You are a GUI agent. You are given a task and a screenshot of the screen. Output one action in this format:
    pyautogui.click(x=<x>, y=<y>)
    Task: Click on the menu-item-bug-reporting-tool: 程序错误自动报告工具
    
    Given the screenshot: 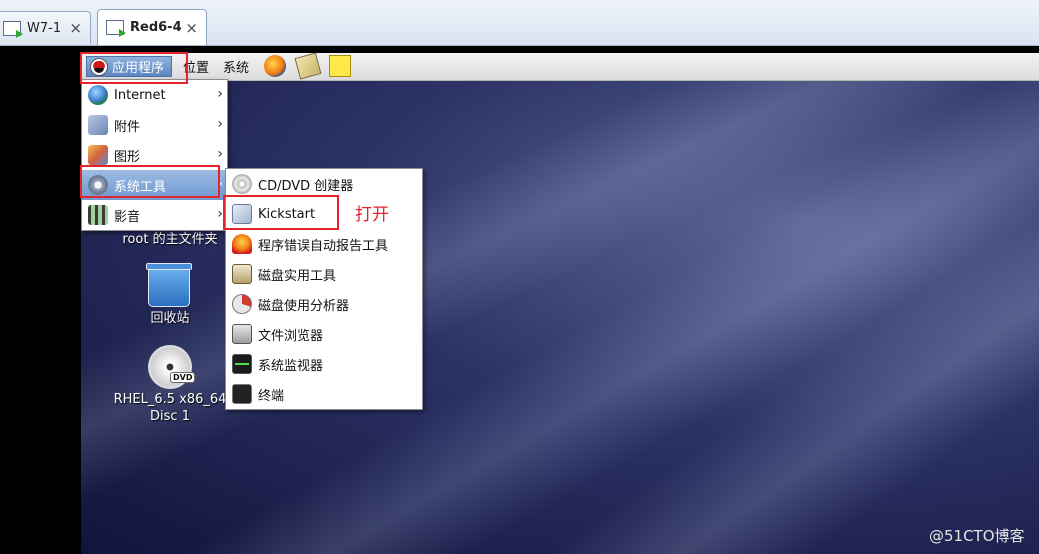 What is the action you would take?
    pyautogui.click(x=324, y=244)
    